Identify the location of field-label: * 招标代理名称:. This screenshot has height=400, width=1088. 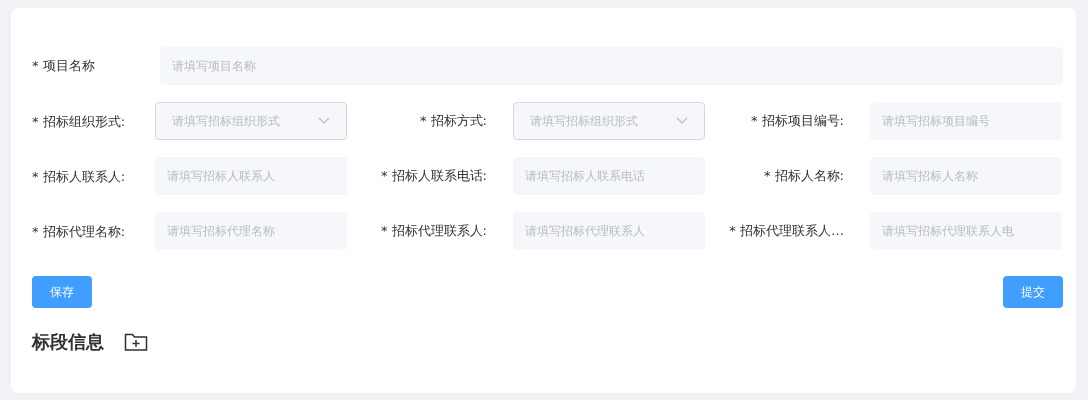
(78, 231).